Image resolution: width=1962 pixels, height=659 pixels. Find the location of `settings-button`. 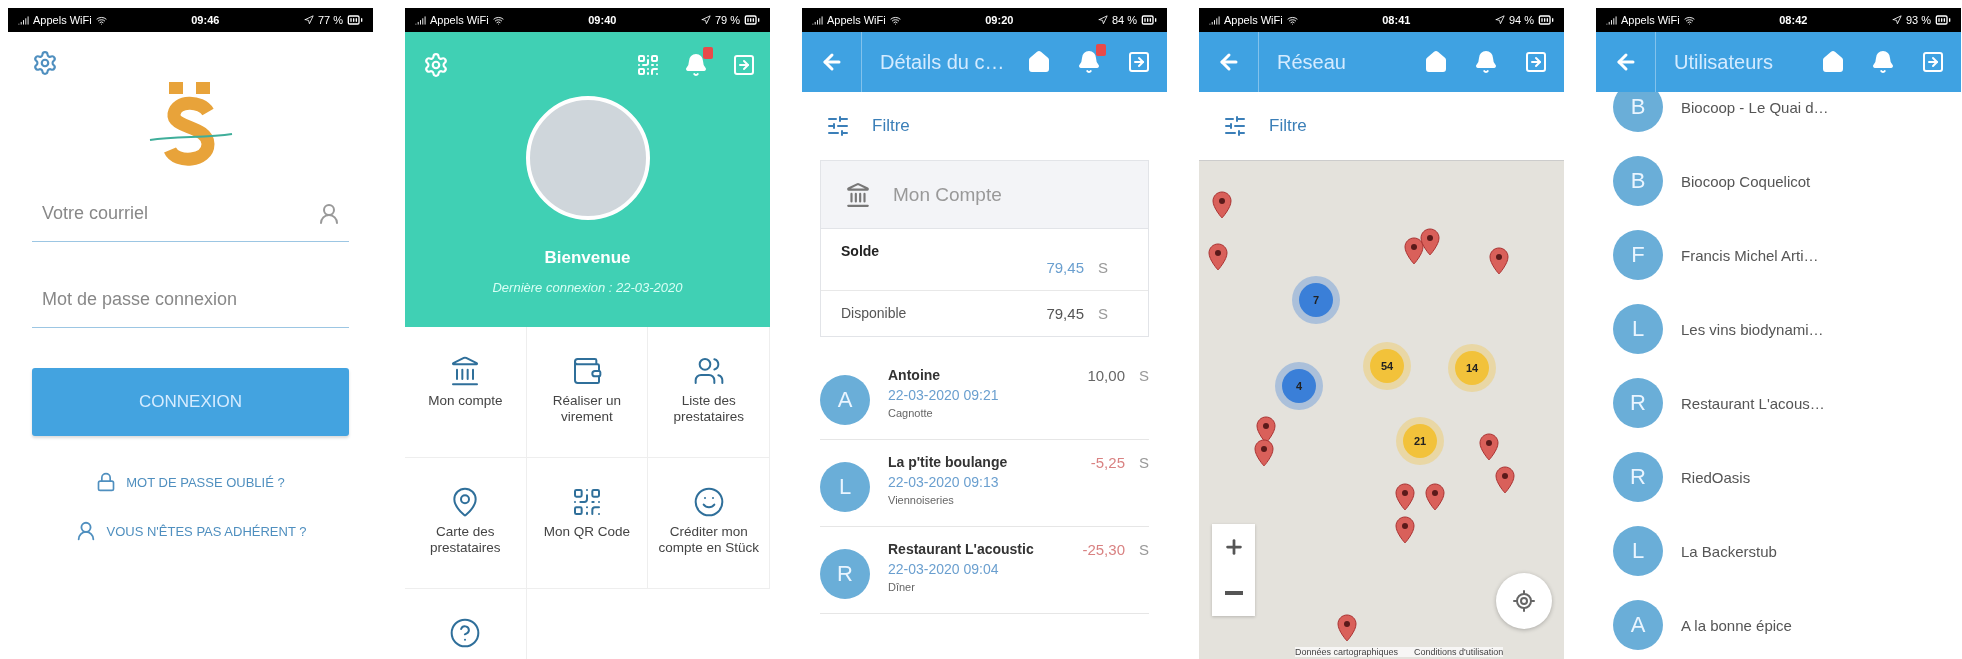

settings-button is located at coordinates (45, 63).